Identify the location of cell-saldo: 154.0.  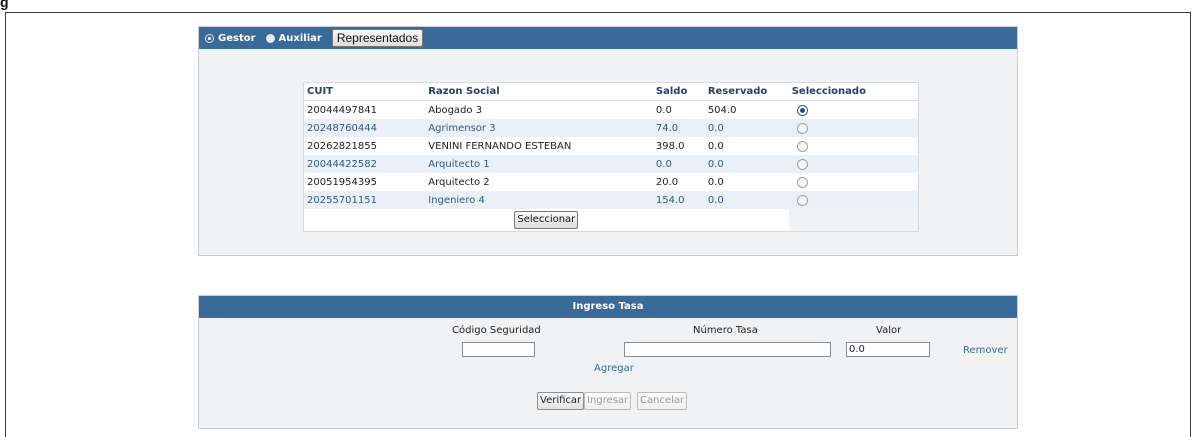
(678, 200).